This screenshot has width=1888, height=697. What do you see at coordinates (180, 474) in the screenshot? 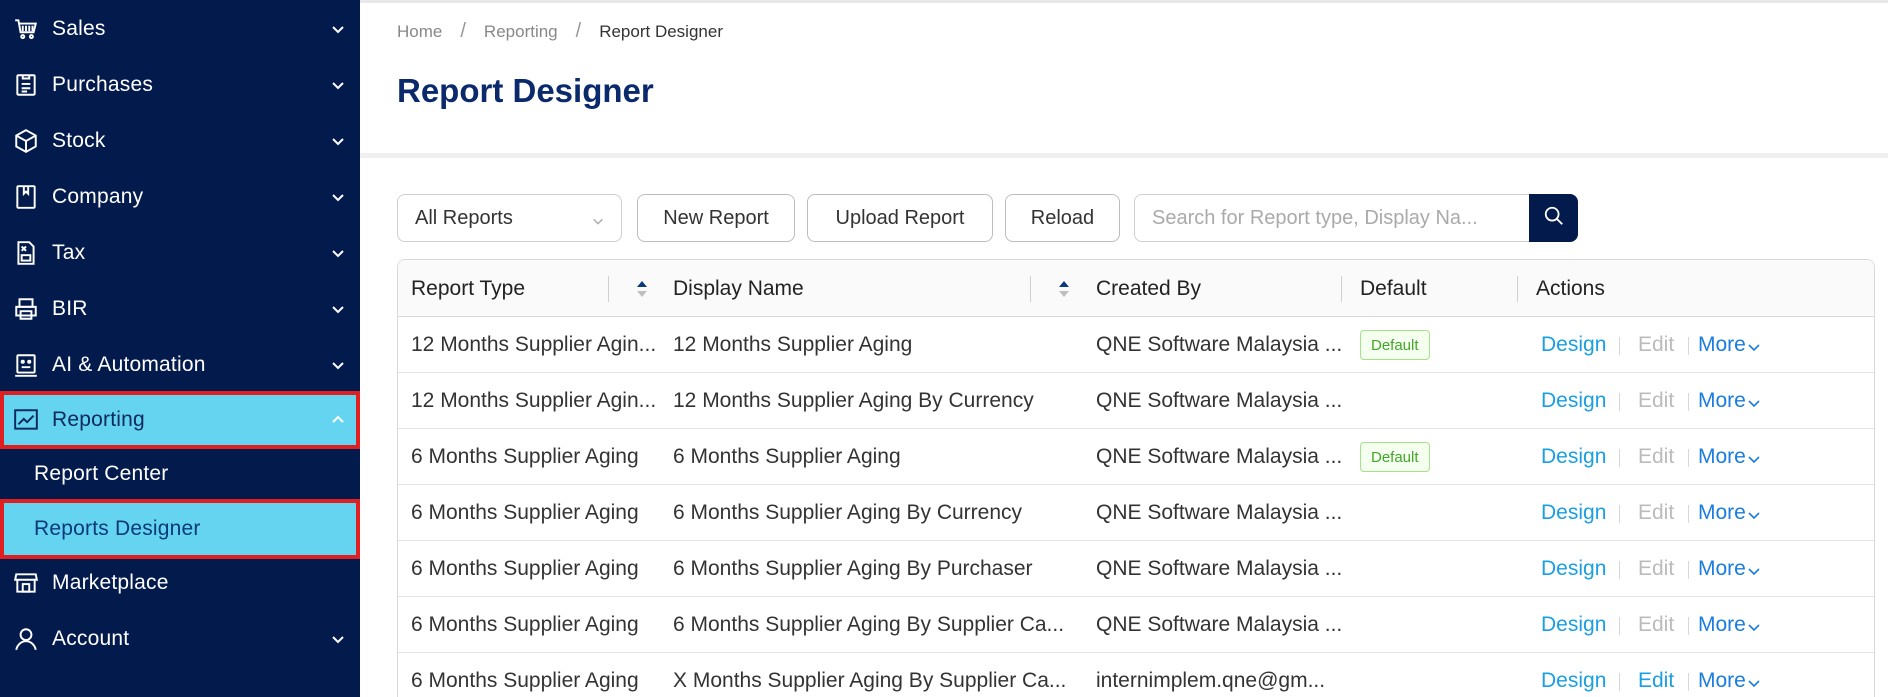
I see `sidebar-subitem-report-center: Report Center` at bounding box center [180, 474].